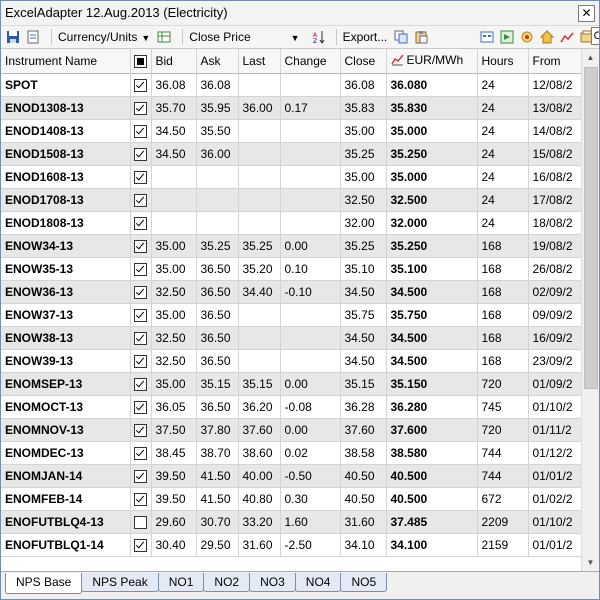 This screenshot has width=600, height=600. I want to click on bid-cell: 32.50, so click(174, 292).